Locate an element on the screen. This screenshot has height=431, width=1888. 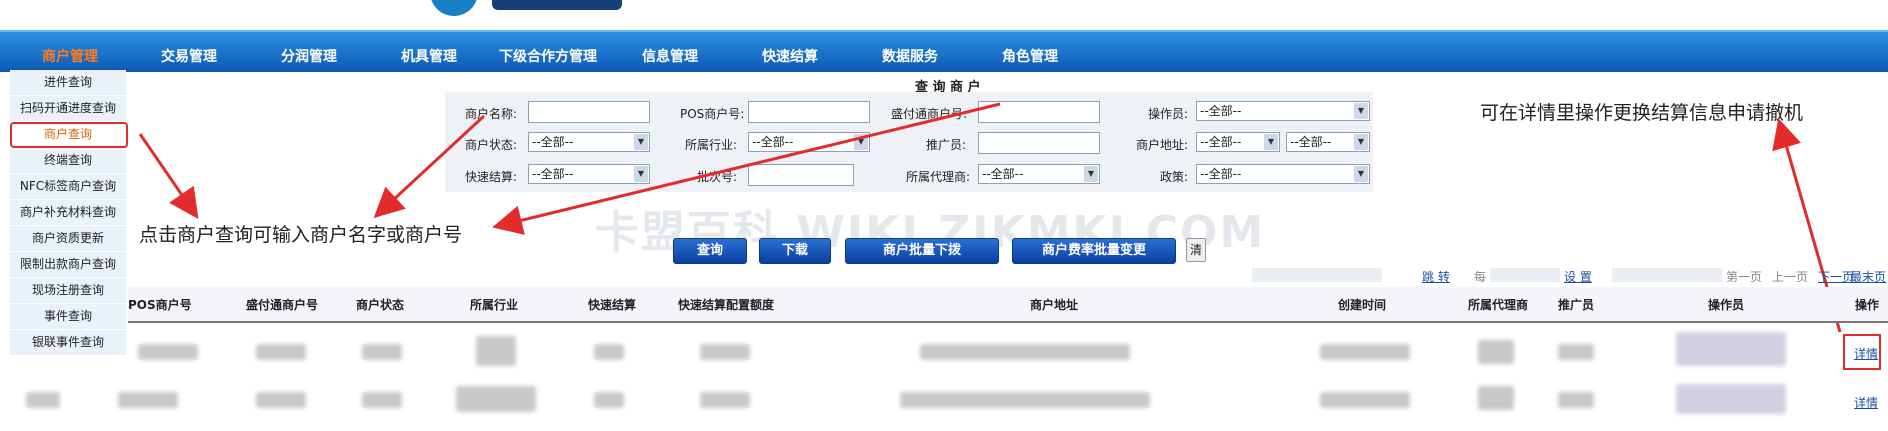
pager-last: 最末页 is located at coordinates (1868, 276).